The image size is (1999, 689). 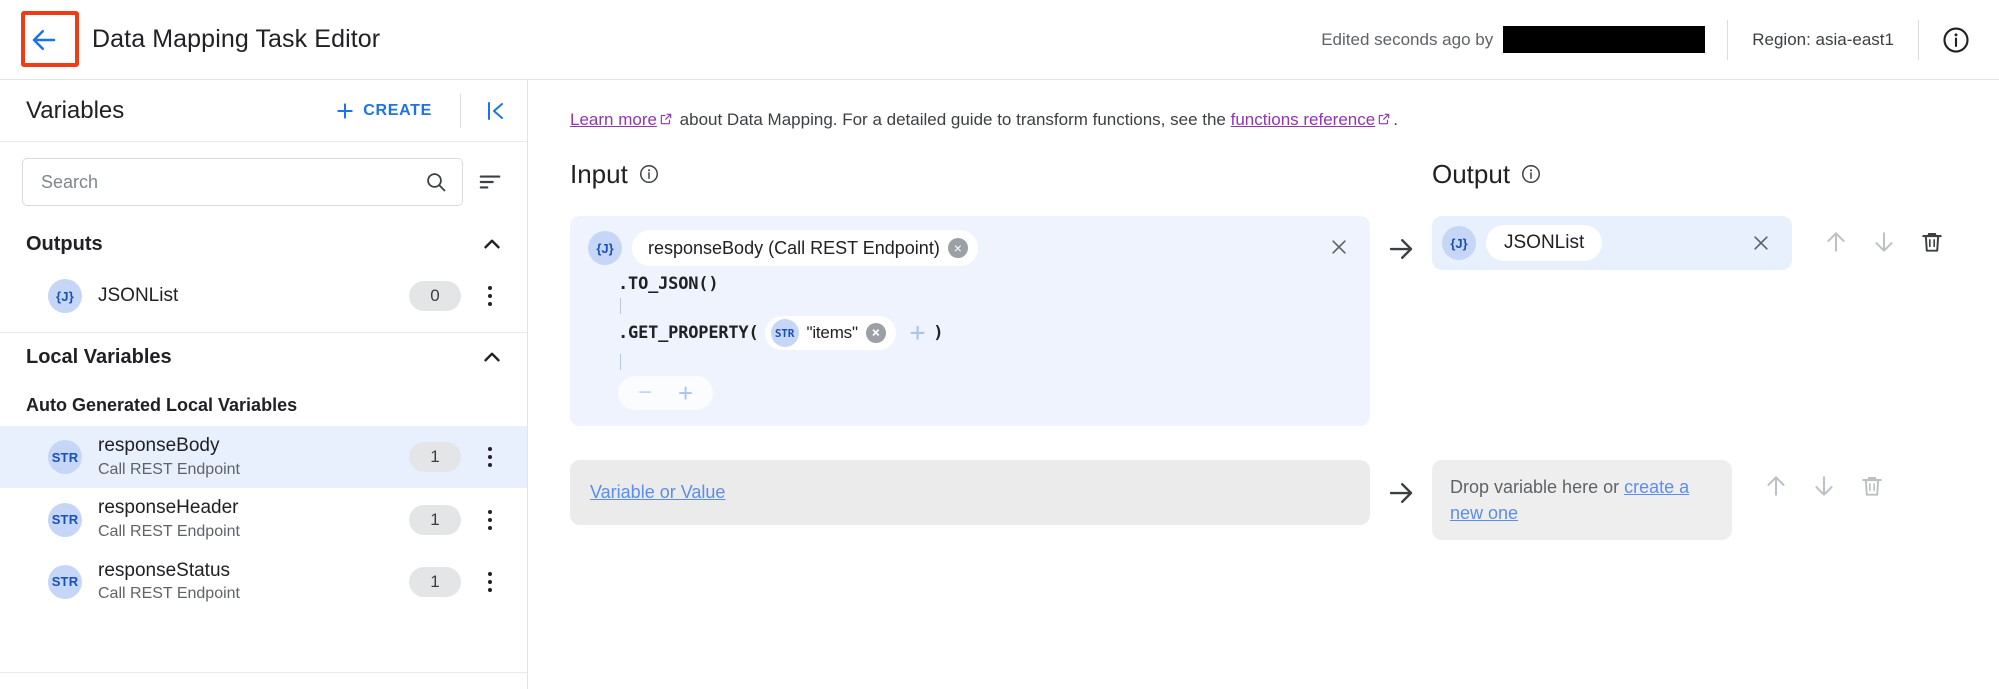 I want to click on sidebar-header-actions: CREATE, so click(x=418, y=111).